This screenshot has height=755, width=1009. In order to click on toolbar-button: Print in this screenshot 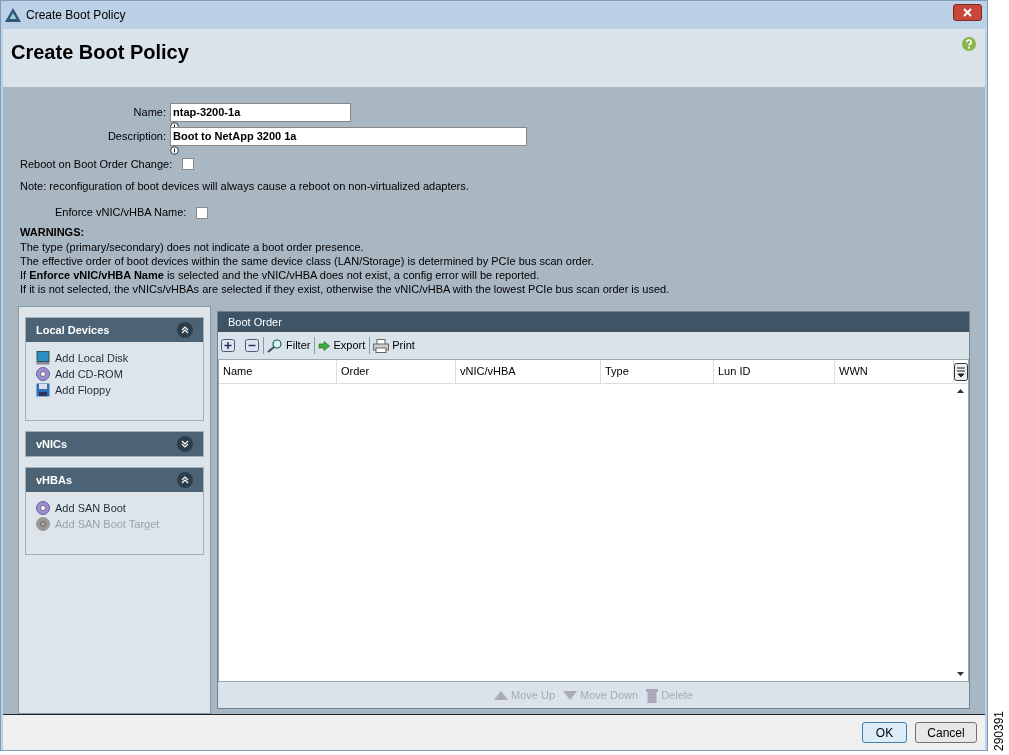, I will do `click(392, 345)`.